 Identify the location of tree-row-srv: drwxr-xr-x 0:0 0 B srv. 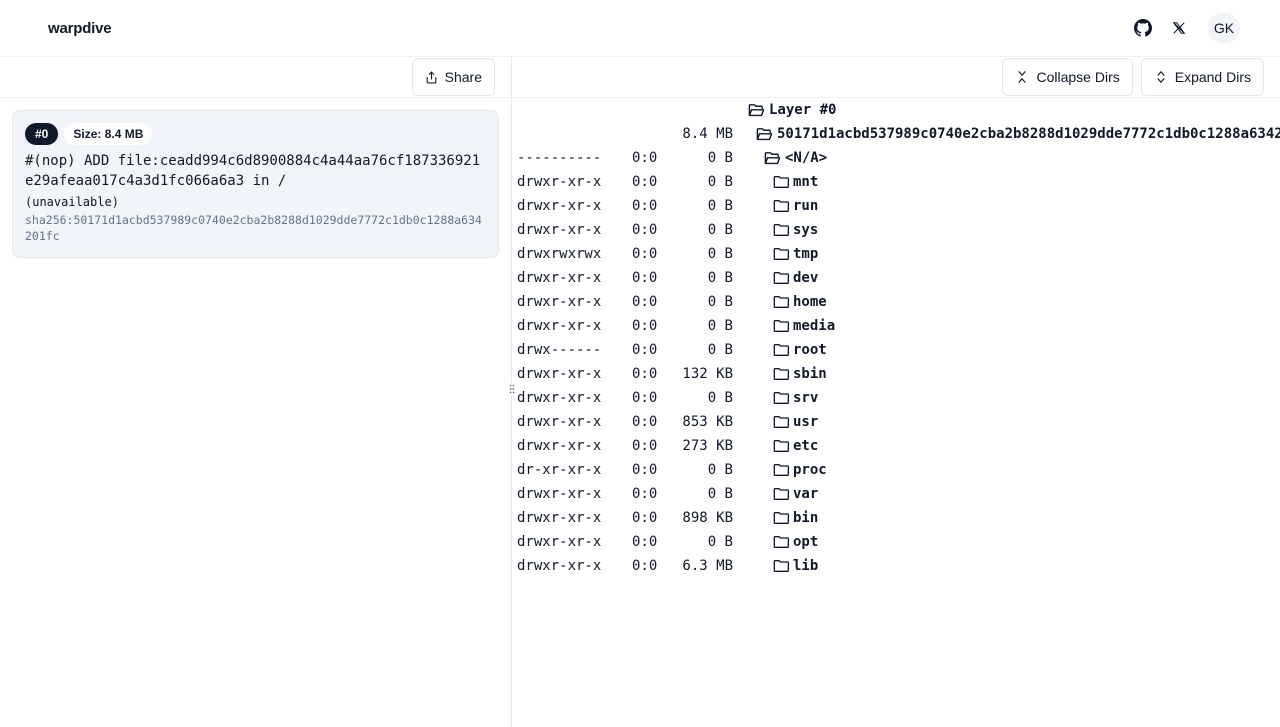
(898, 398).